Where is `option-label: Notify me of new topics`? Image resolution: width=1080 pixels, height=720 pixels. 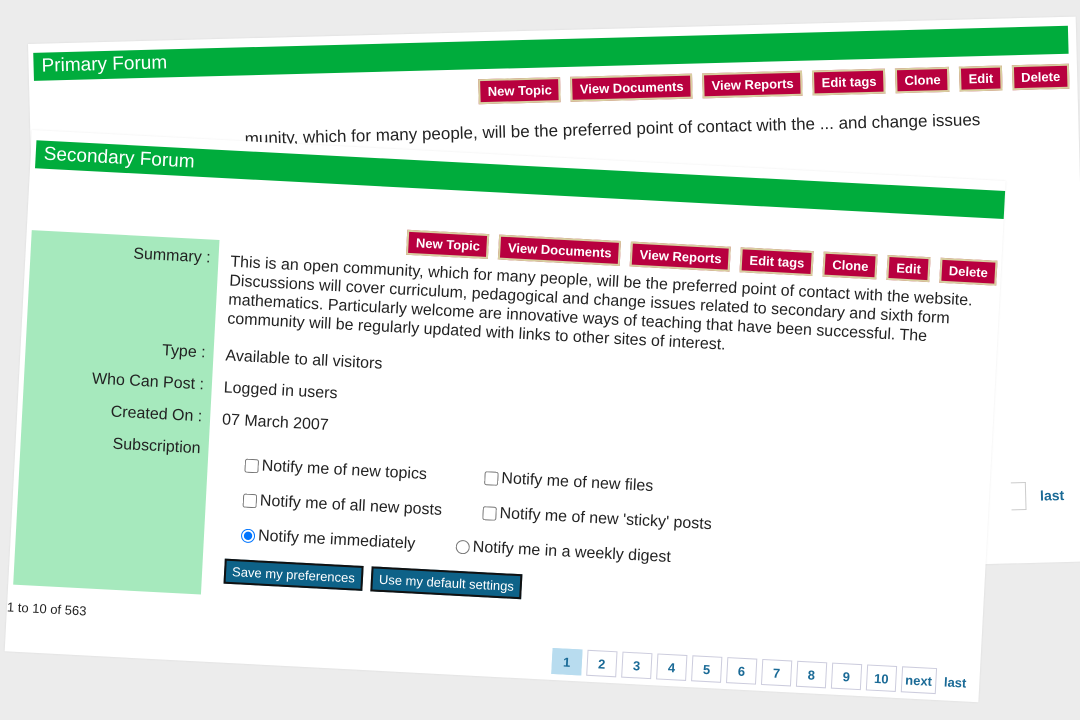
option-label: Notify me of new topics is located at coordinates (344, 470).